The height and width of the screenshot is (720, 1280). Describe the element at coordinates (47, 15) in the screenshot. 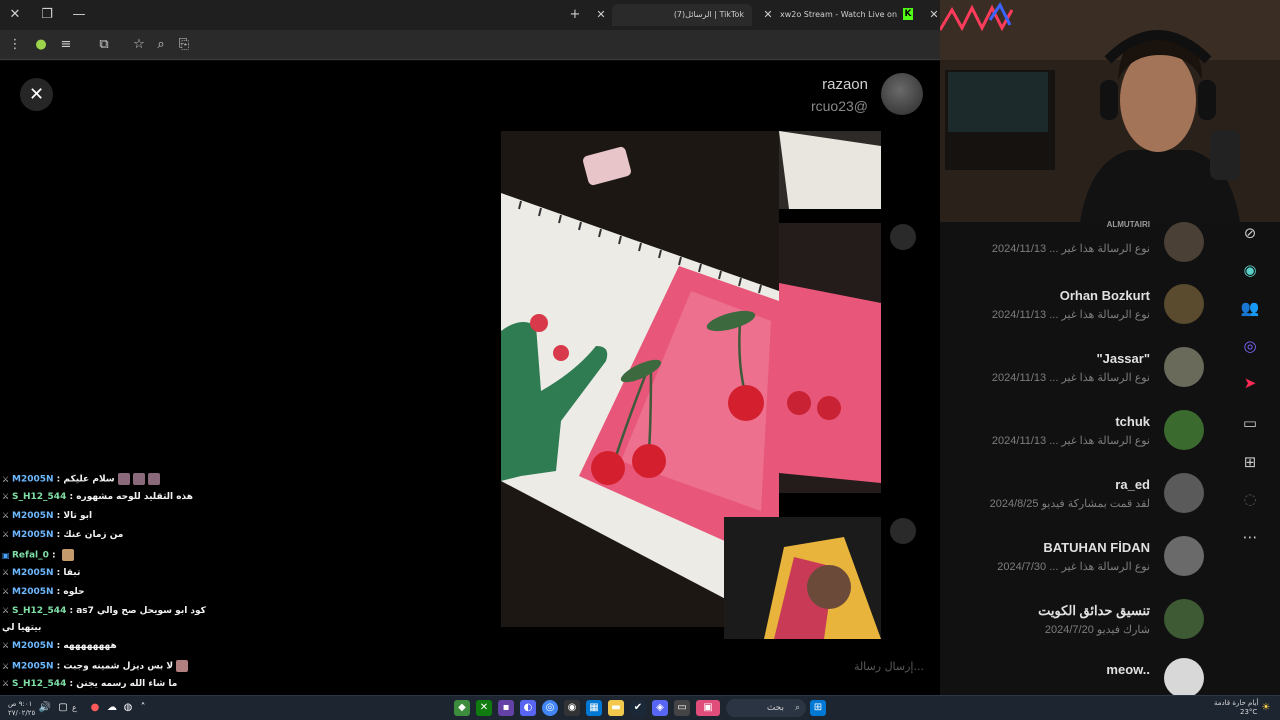

I see `restore-window-icon: ❐` at that location.